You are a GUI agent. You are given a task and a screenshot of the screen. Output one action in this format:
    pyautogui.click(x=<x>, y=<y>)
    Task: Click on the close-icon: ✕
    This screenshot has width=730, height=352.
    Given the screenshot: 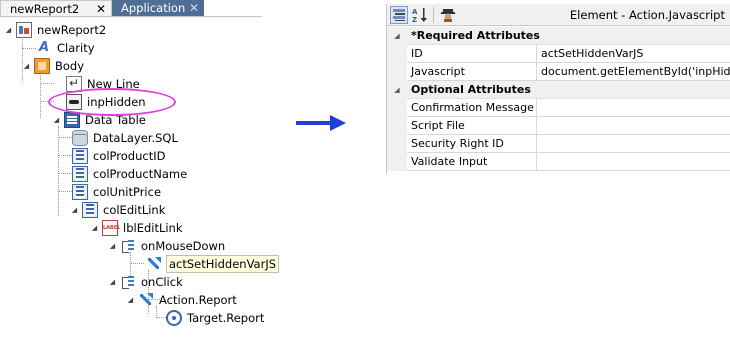 What is the action you would take?
    pyautogui.click(x=194, y=8)
    